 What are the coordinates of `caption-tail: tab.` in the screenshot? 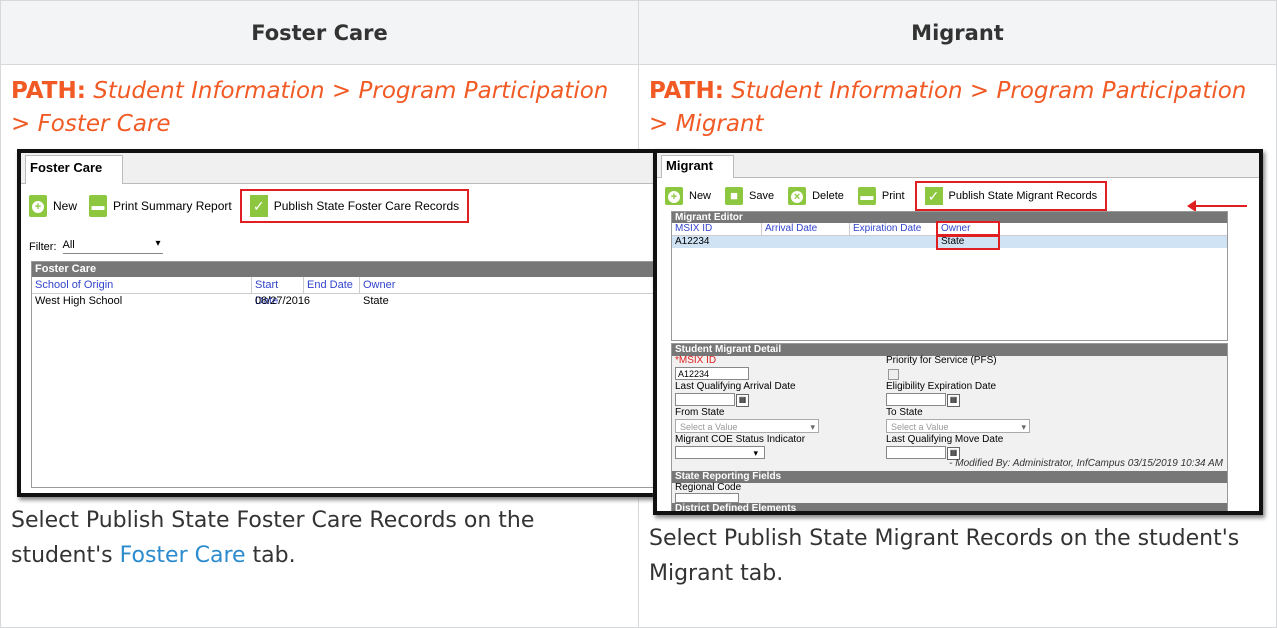 It's located at (270, 555).